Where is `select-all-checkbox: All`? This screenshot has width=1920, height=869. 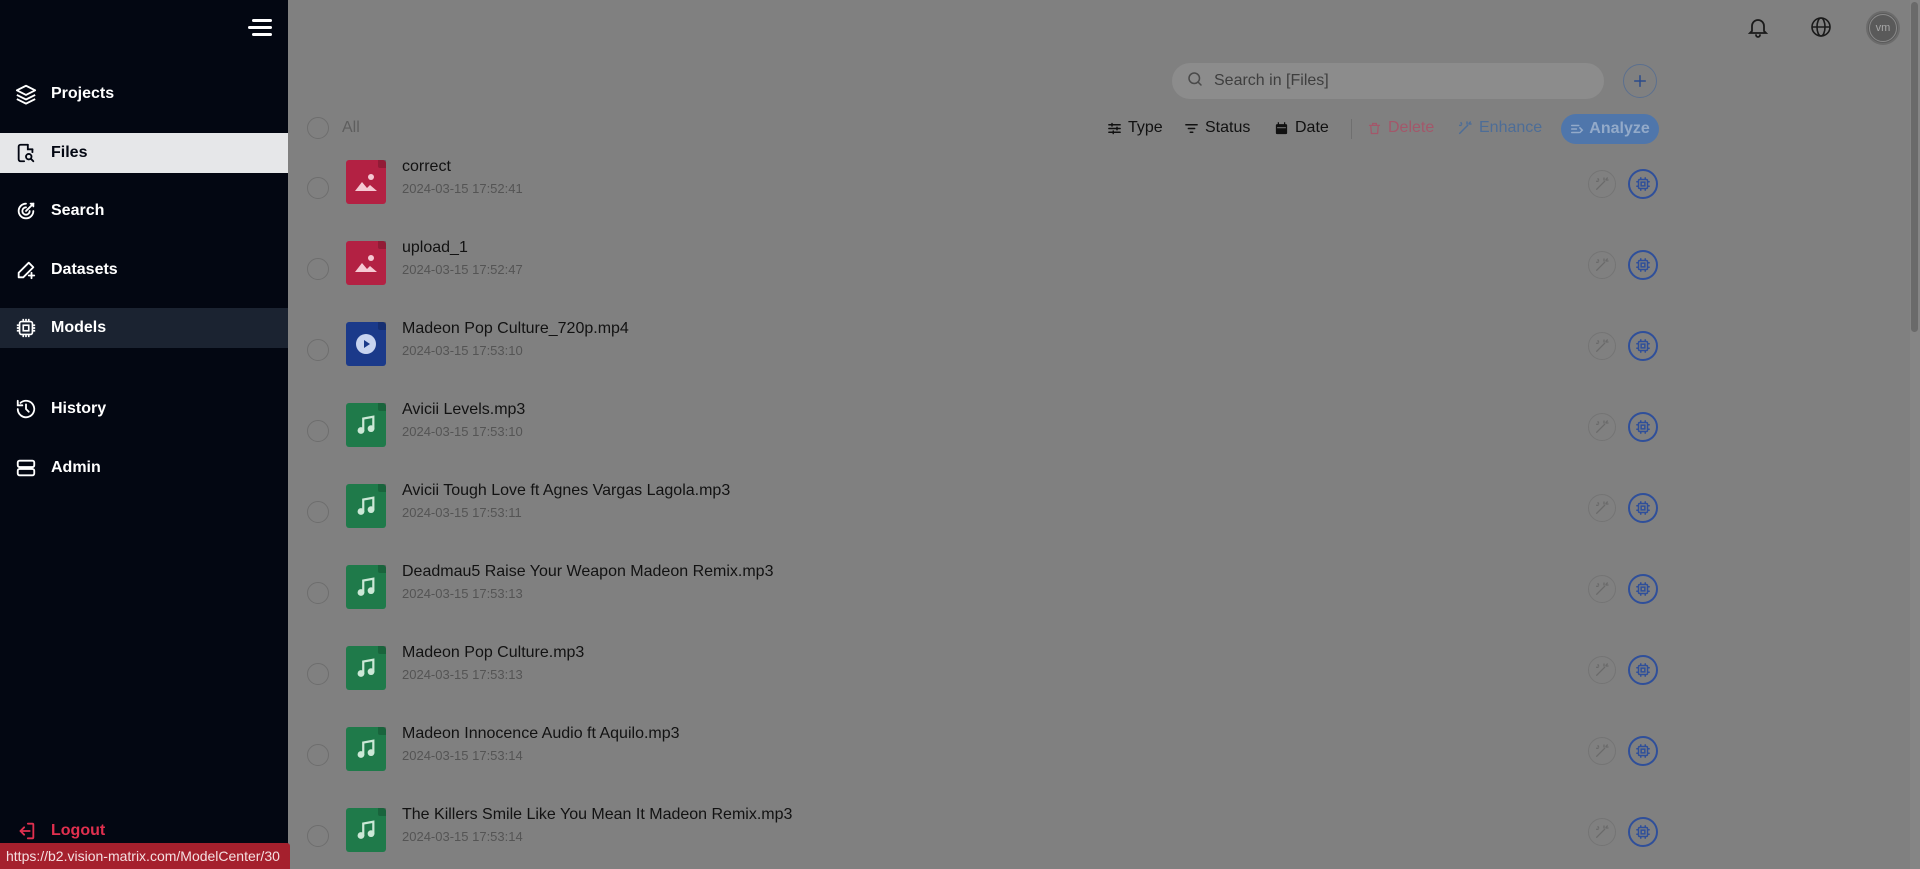
select-all-checkbox: All is located at coordinates (333, 128).